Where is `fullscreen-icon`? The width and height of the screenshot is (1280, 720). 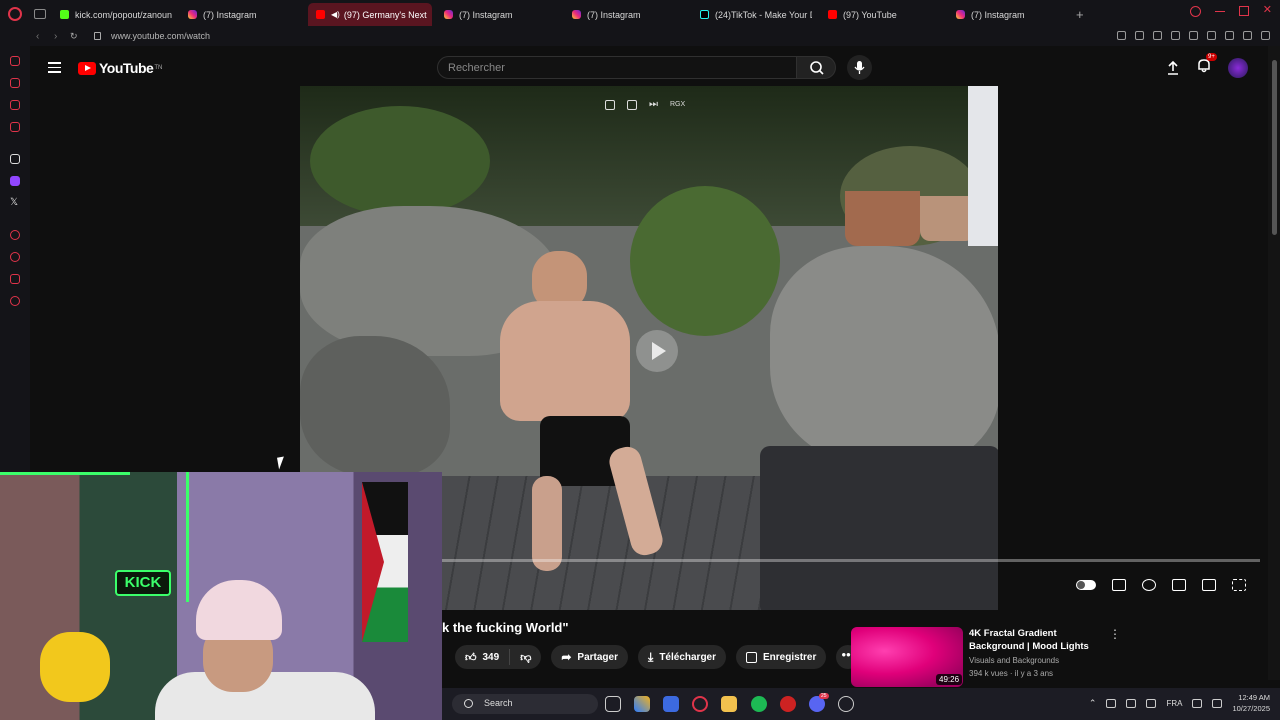
fullscreen-icon is located at coordinates (1239, 585).